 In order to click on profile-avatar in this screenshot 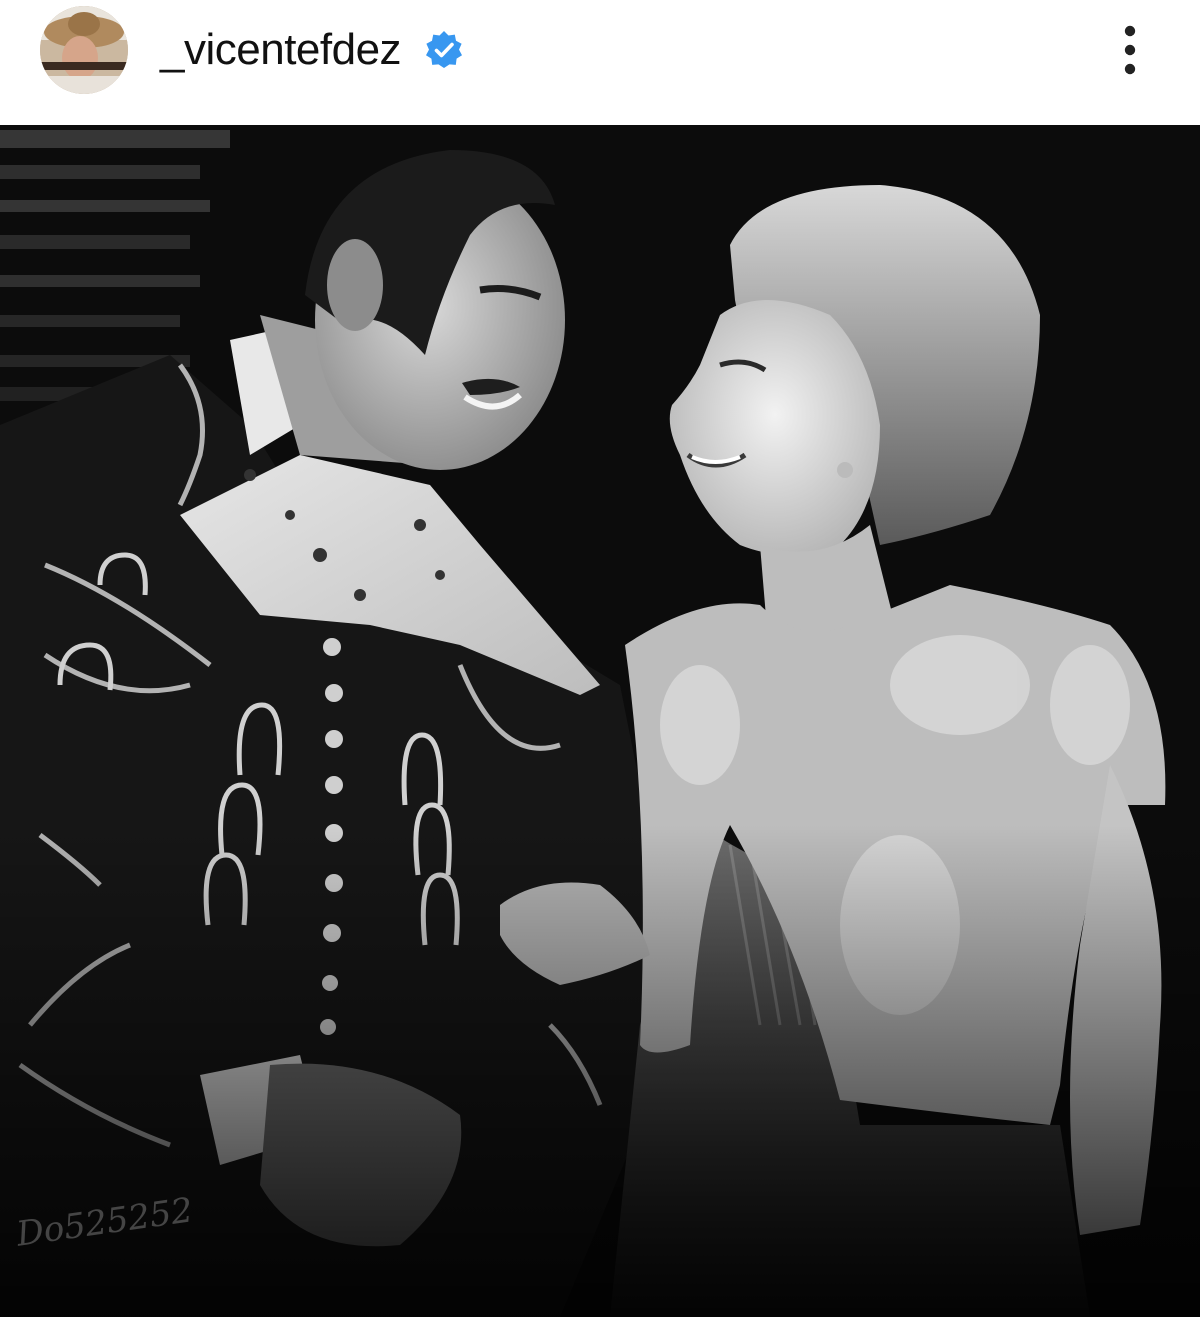, I will do `click(84, 50)`.